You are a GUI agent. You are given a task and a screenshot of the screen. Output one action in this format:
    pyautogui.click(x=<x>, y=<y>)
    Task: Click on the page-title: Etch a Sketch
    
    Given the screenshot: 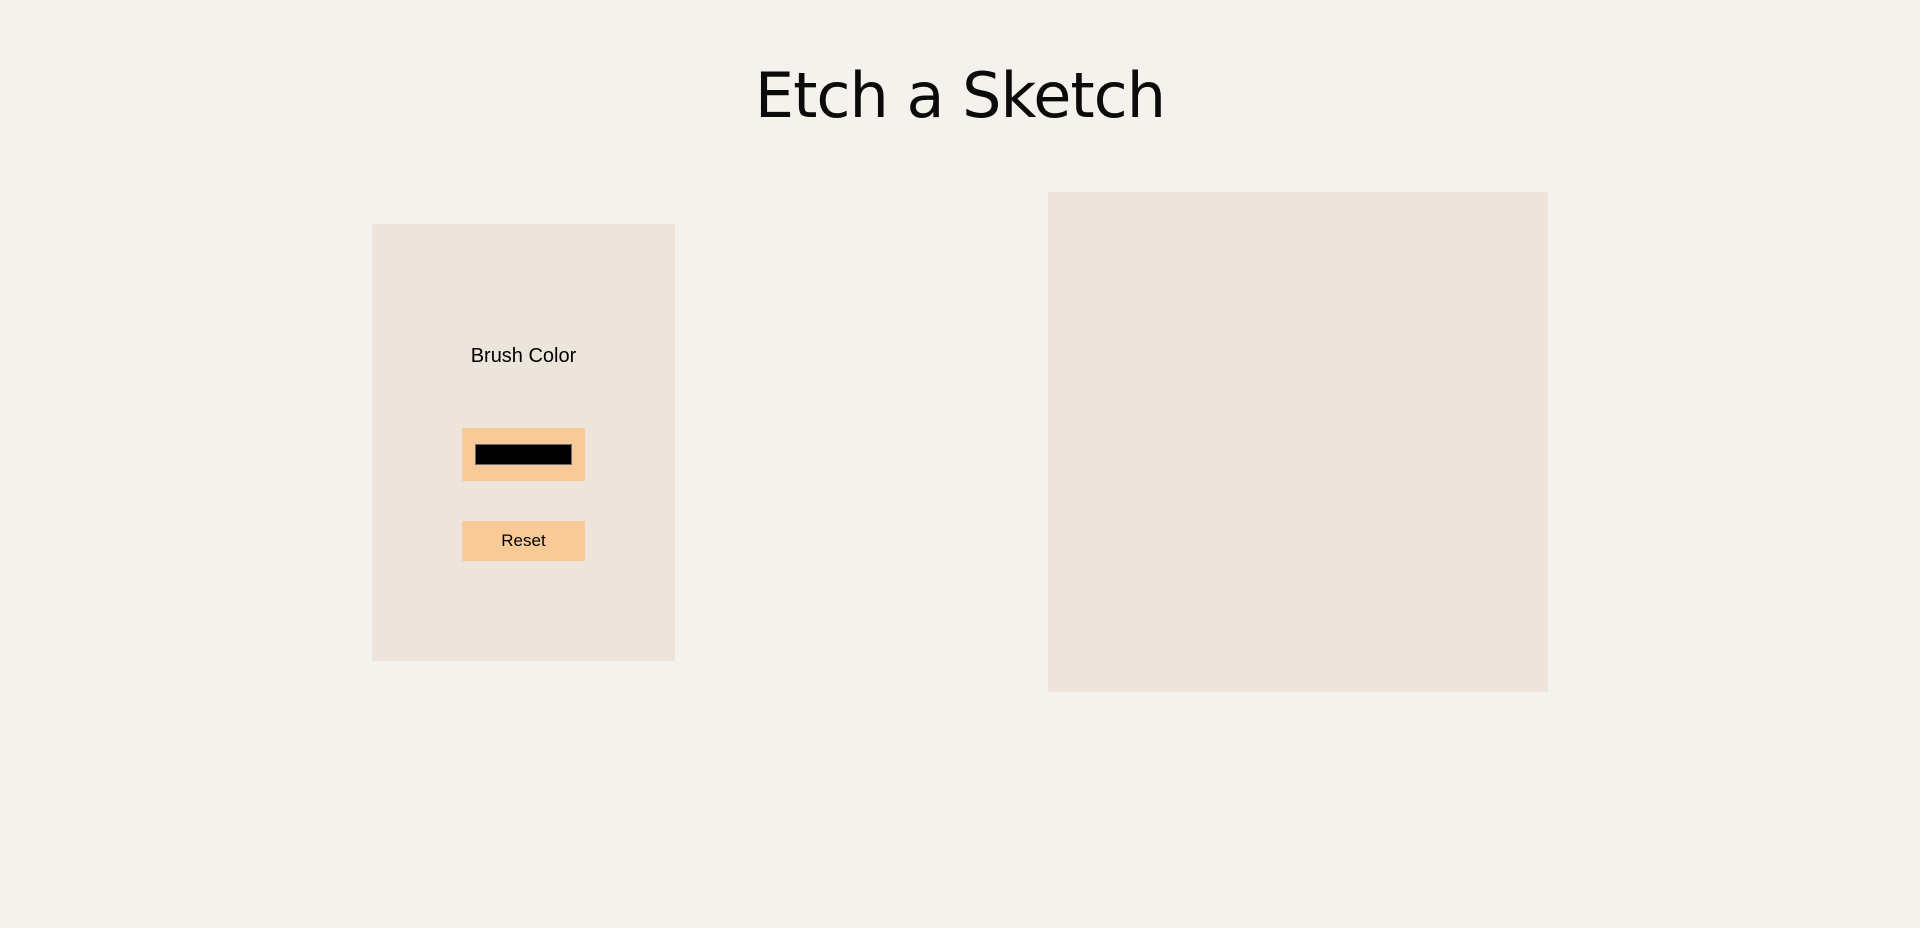 What is the action you would take?
    pyautogui.click(x=960, y=95)
    